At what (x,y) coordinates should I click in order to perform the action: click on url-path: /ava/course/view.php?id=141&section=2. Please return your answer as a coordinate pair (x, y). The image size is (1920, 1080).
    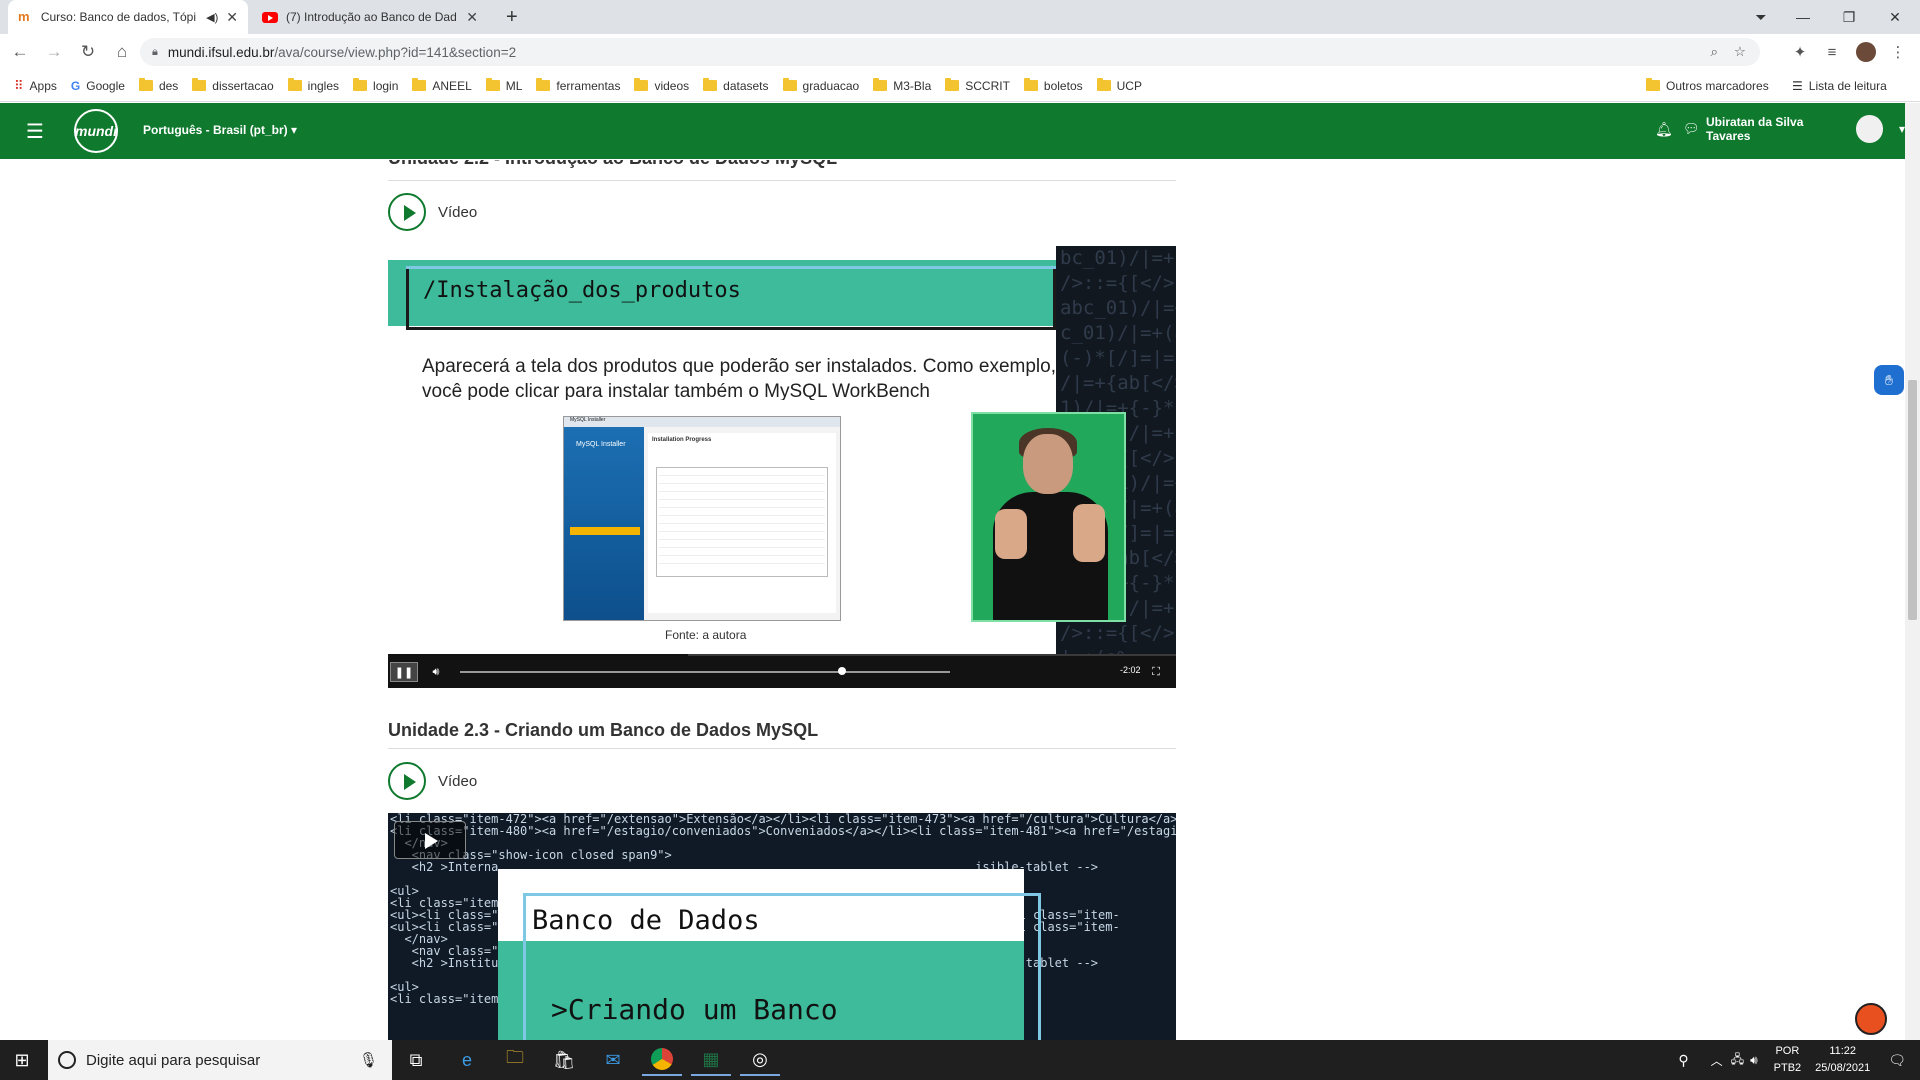
    Looking at the image, I should click on (395, 52).